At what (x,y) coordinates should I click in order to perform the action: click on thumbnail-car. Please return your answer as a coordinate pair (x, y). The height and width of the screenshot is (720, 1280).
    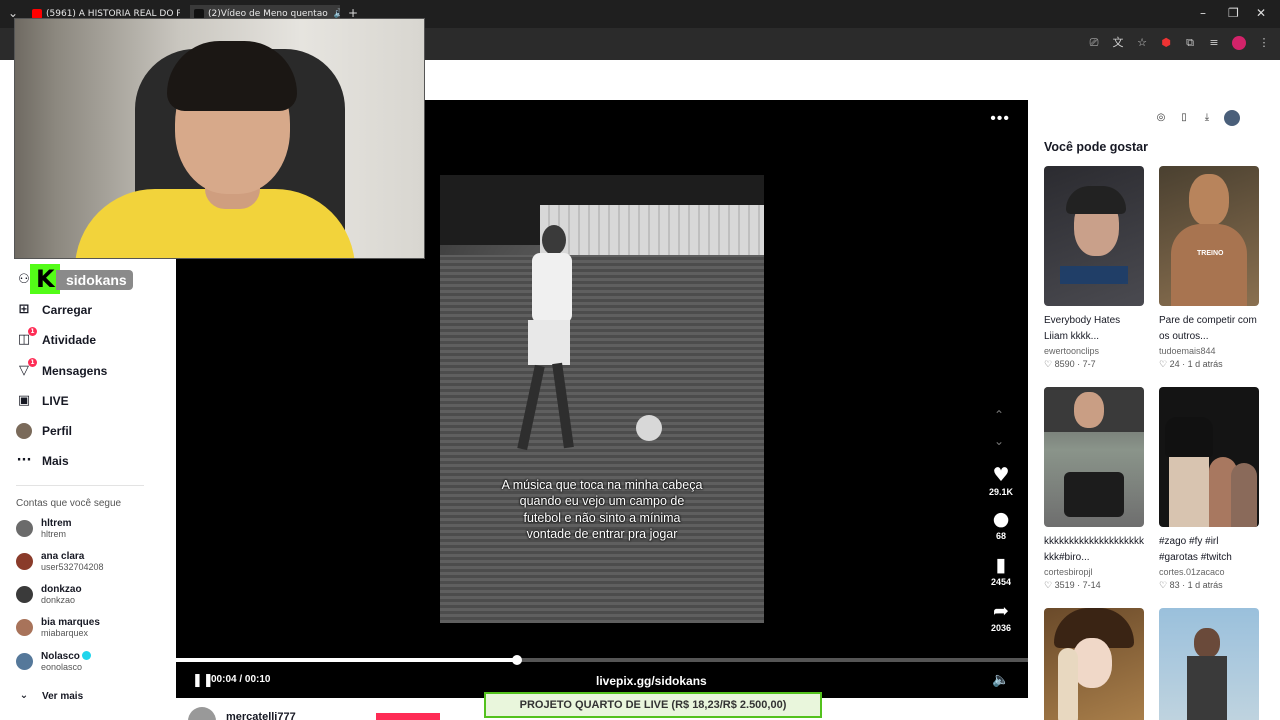
    Looking at the image, I should click on (1094, 494).